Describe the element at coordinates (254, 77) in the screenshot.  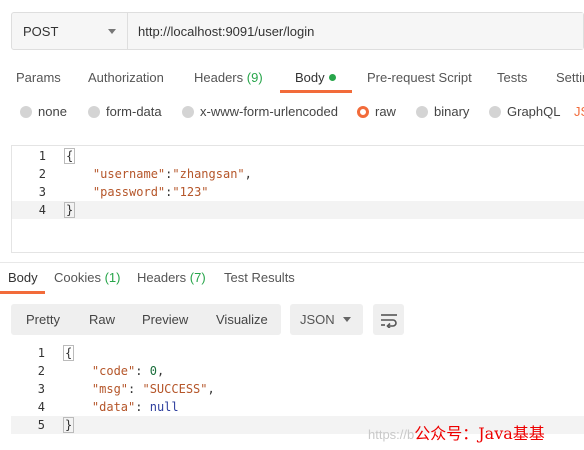
I see `headers-count: (9)` at that location.